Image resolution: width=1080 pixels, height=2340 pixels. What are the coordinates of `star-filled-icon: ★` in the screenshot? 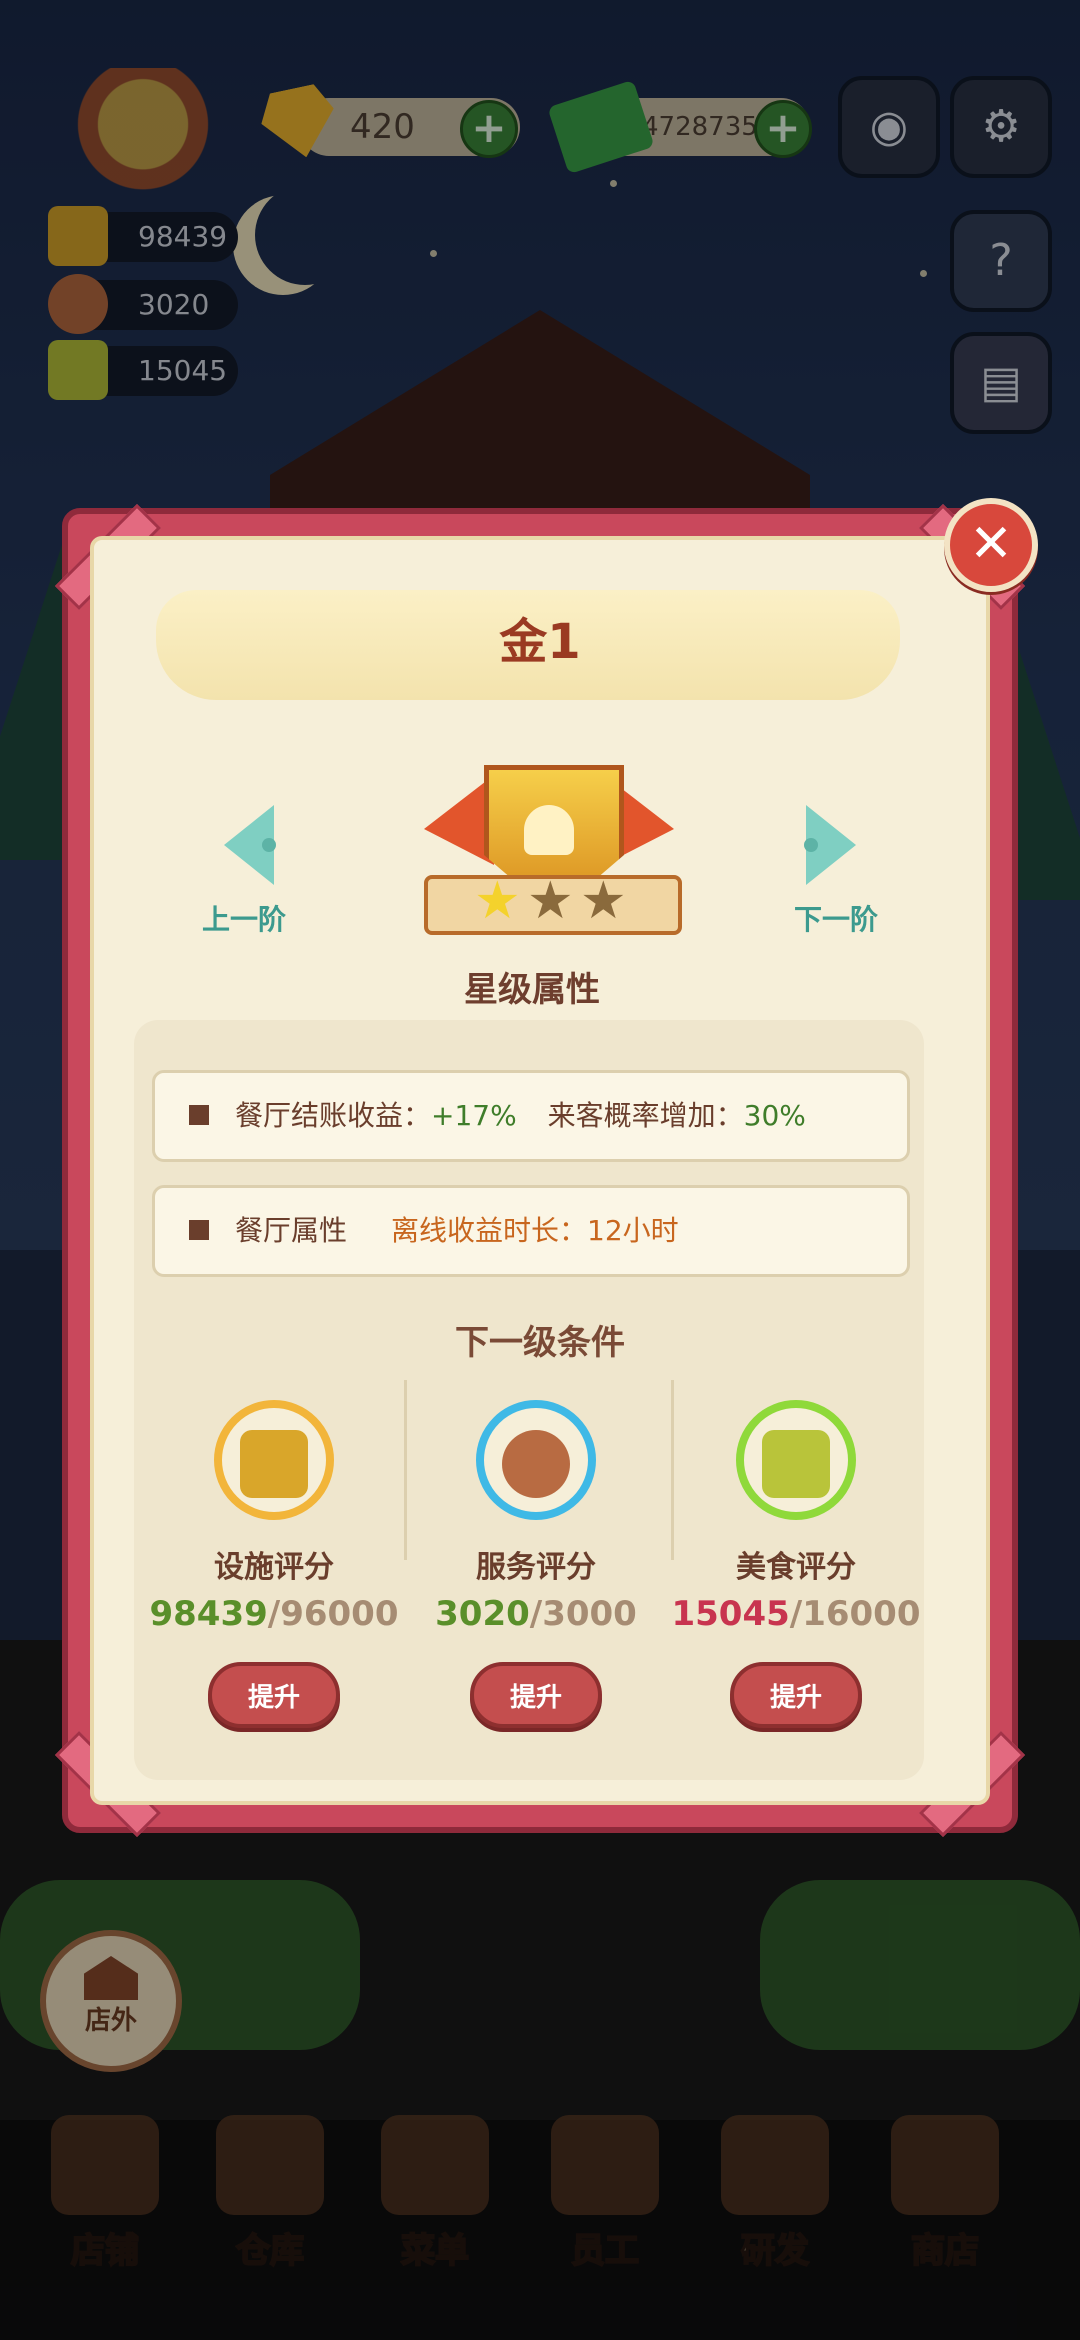 It's located at (497, 901).